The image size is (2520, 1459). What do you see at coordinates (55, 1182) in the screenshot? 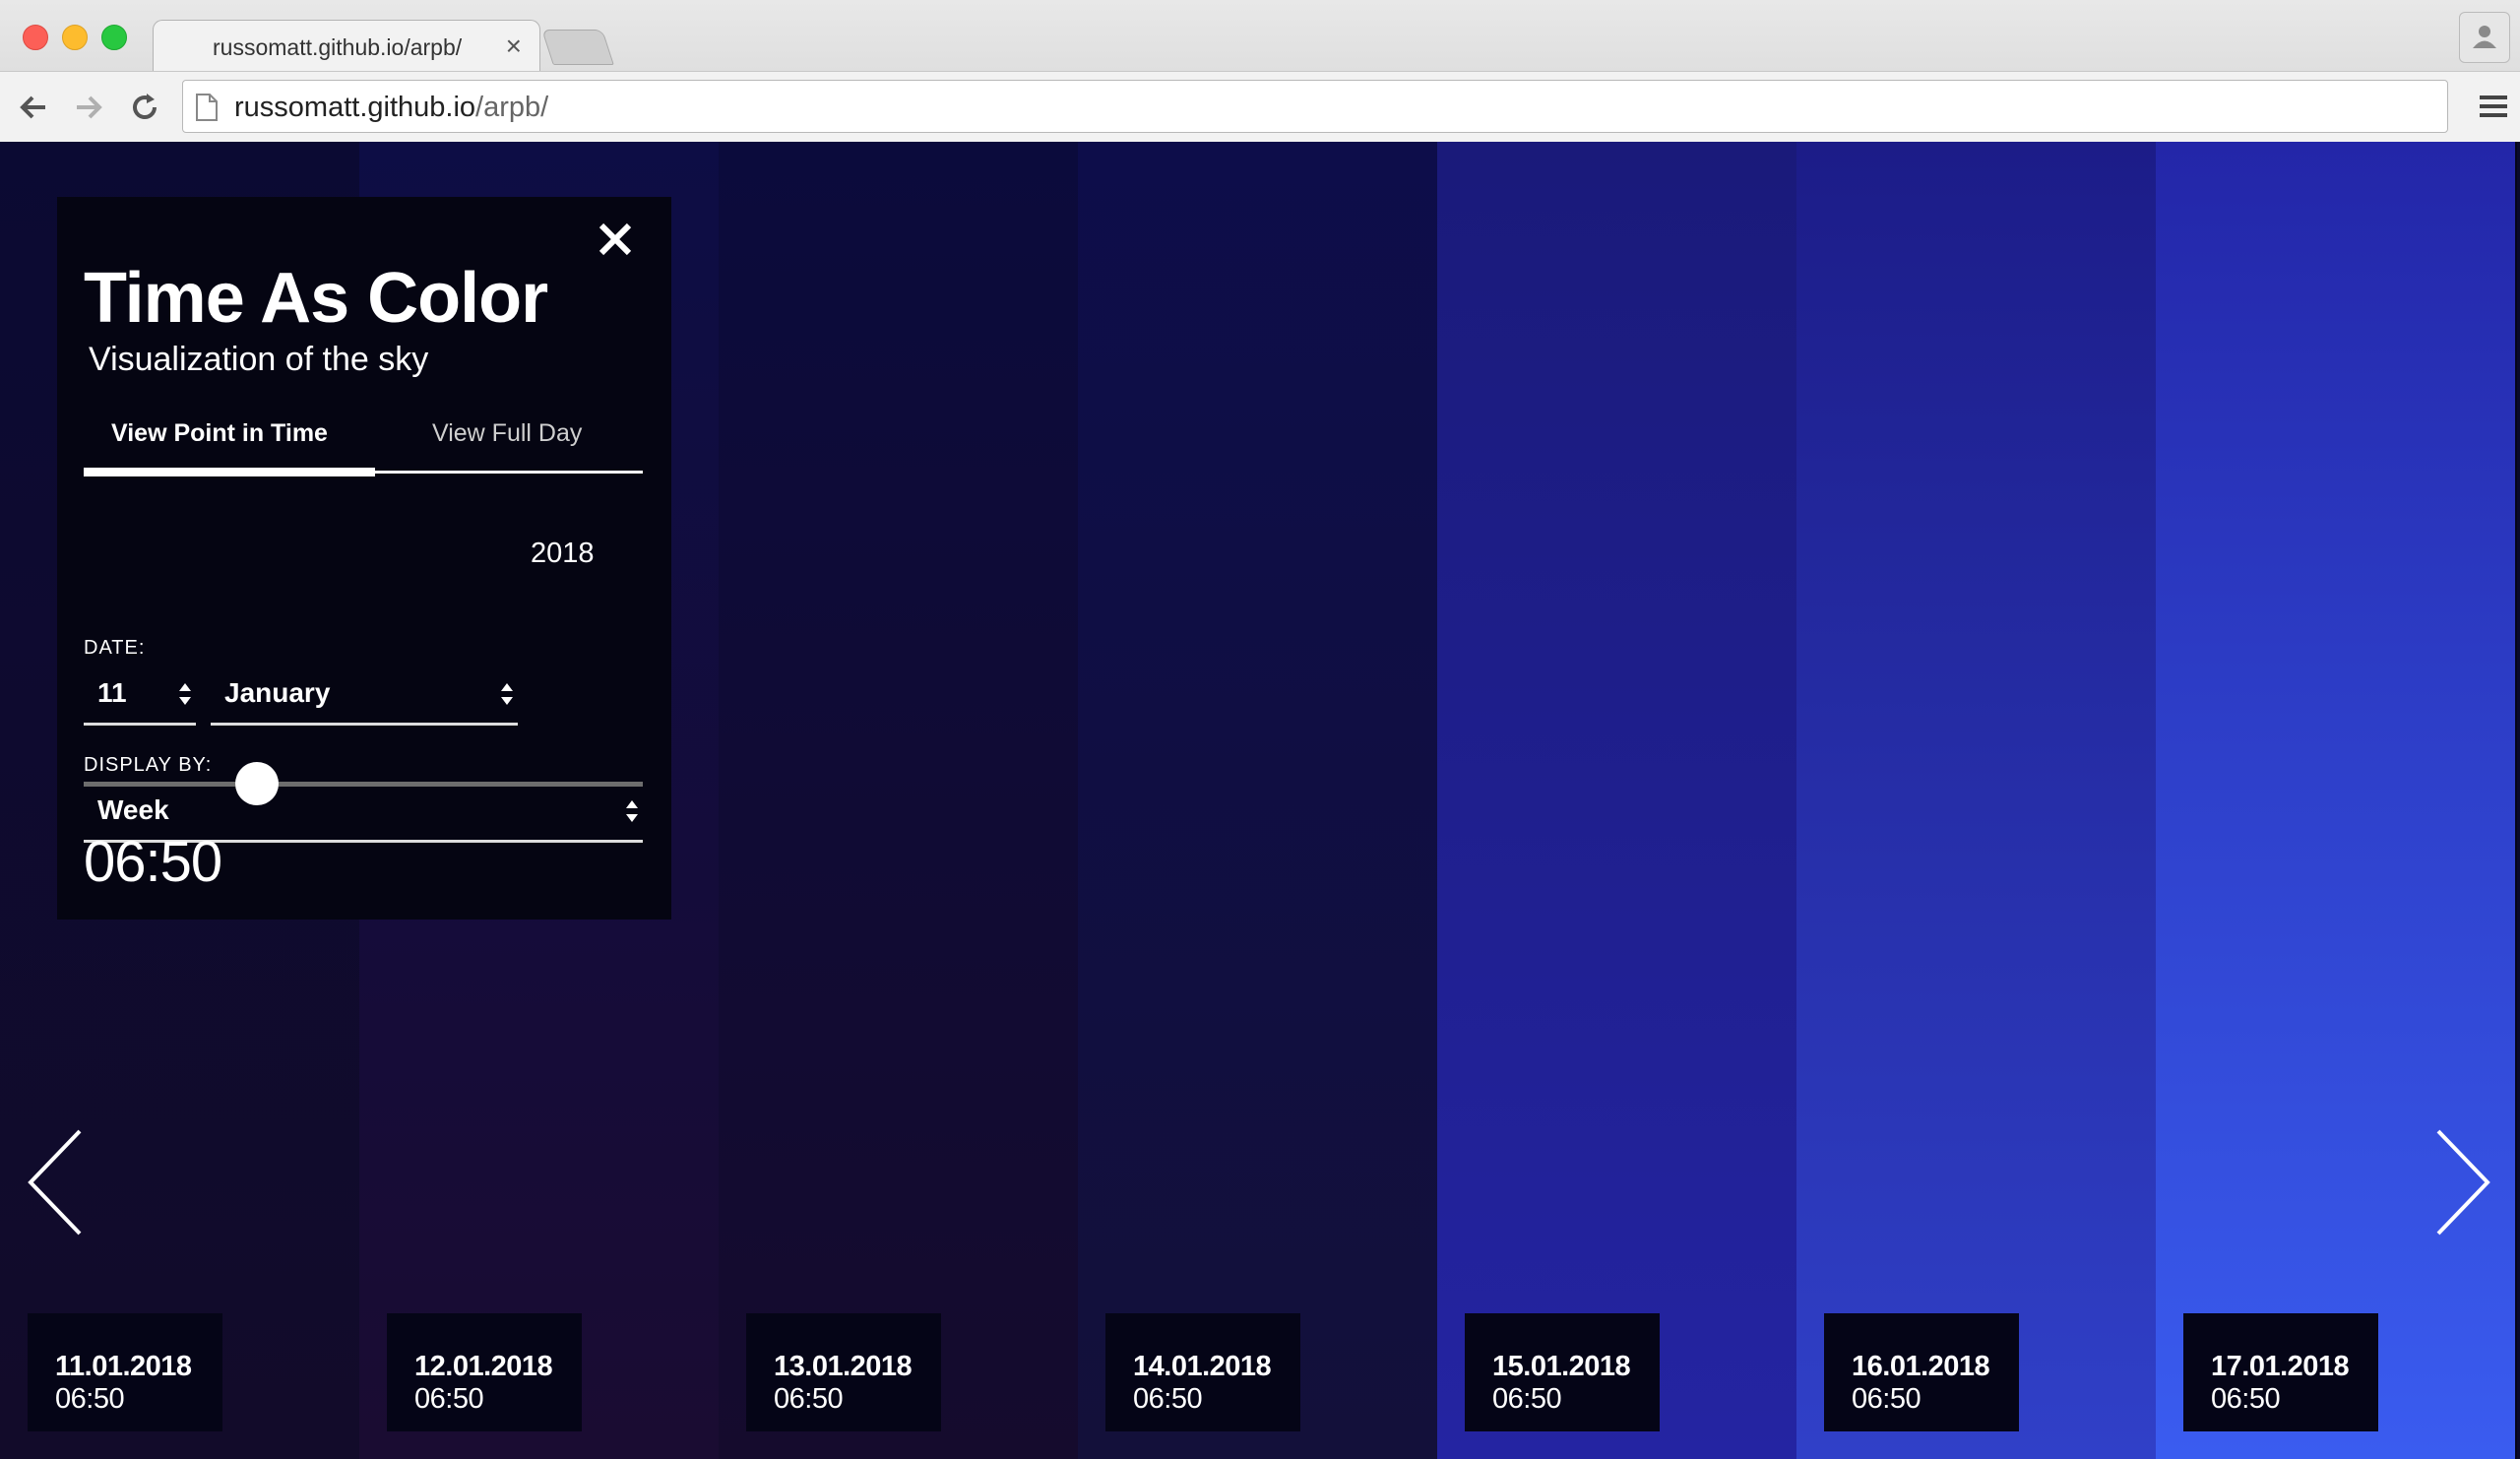
I see `previous-arrow-icon` at bounding box center [55, 1182].